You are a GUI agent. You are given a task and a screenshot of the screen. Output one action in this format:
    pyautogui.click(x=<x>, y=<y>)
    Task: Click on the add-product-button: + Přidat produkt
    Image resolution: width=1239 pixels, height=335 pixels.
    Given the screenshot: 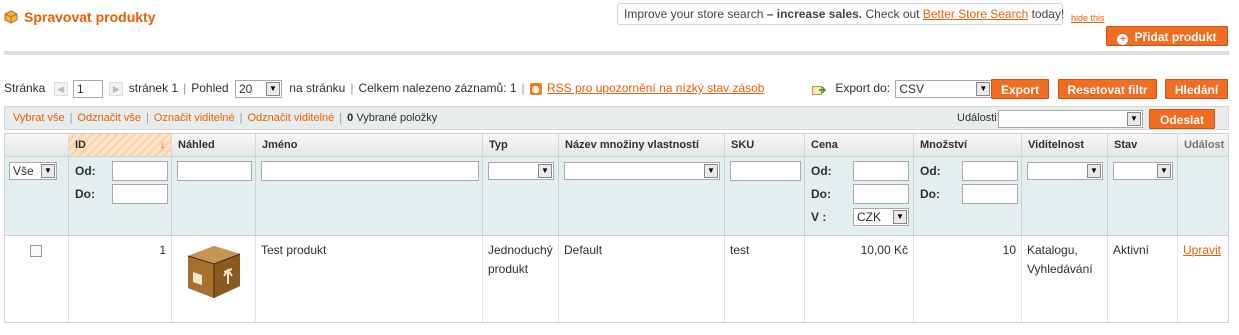 What is the action you would take?
    pyautogui.click(x=1167, y=36)
    